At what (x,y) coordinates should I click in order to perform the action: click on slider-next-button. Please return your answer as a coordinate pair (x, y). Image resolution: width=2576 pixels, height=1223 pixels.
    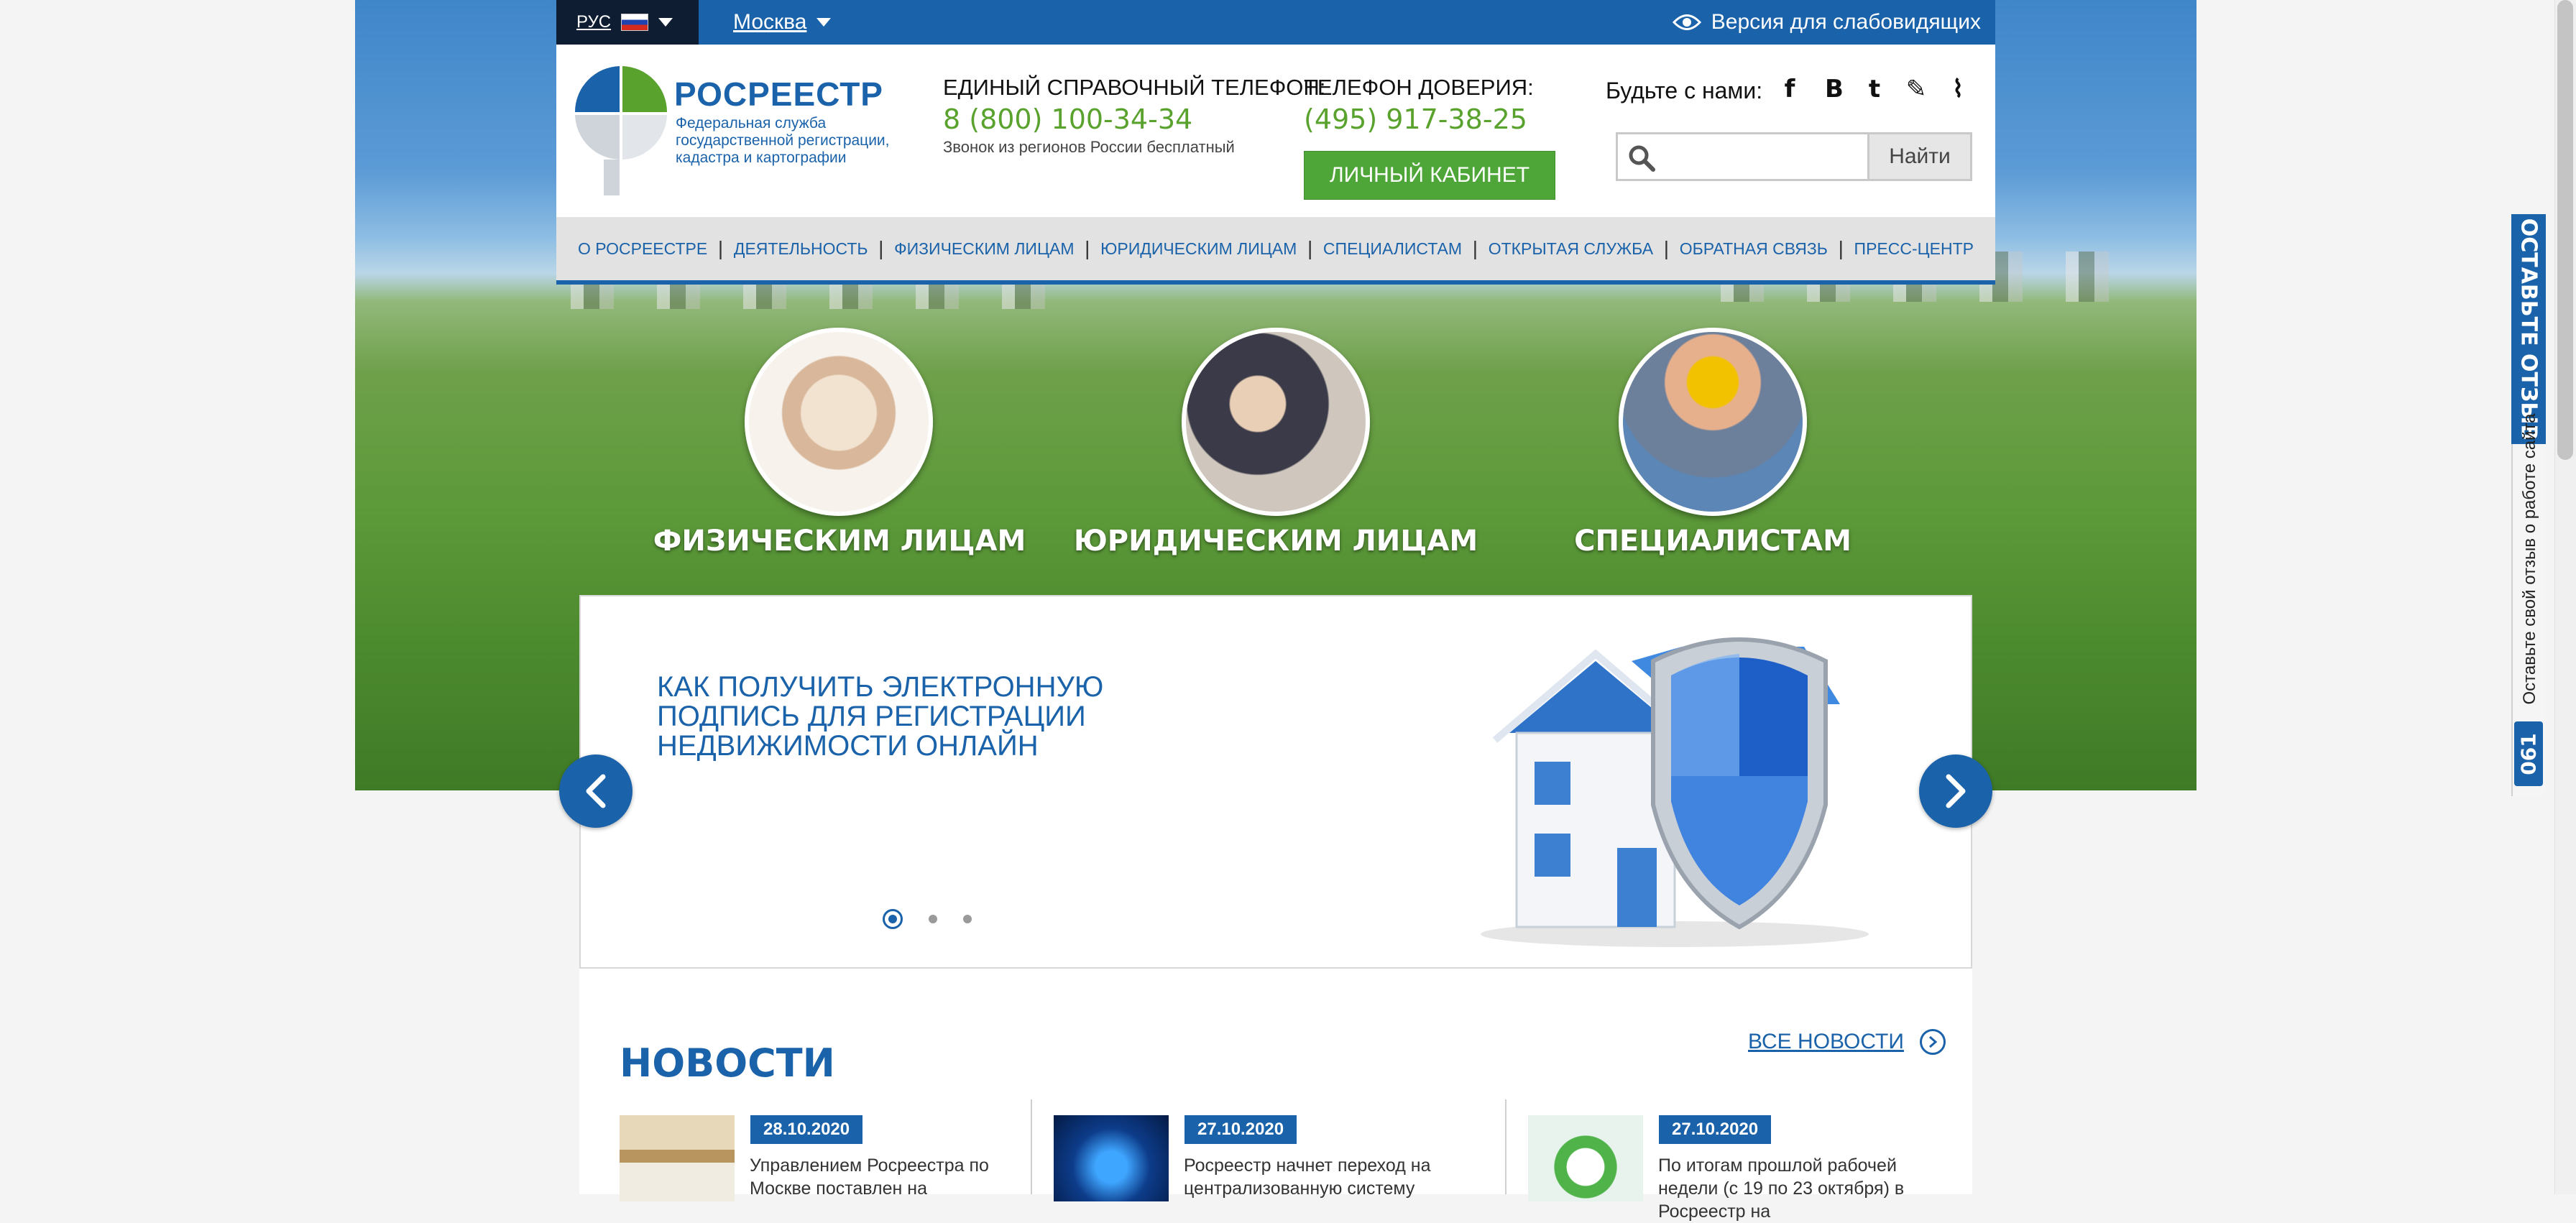
    Looking at the image, I should click on (1955, 791).